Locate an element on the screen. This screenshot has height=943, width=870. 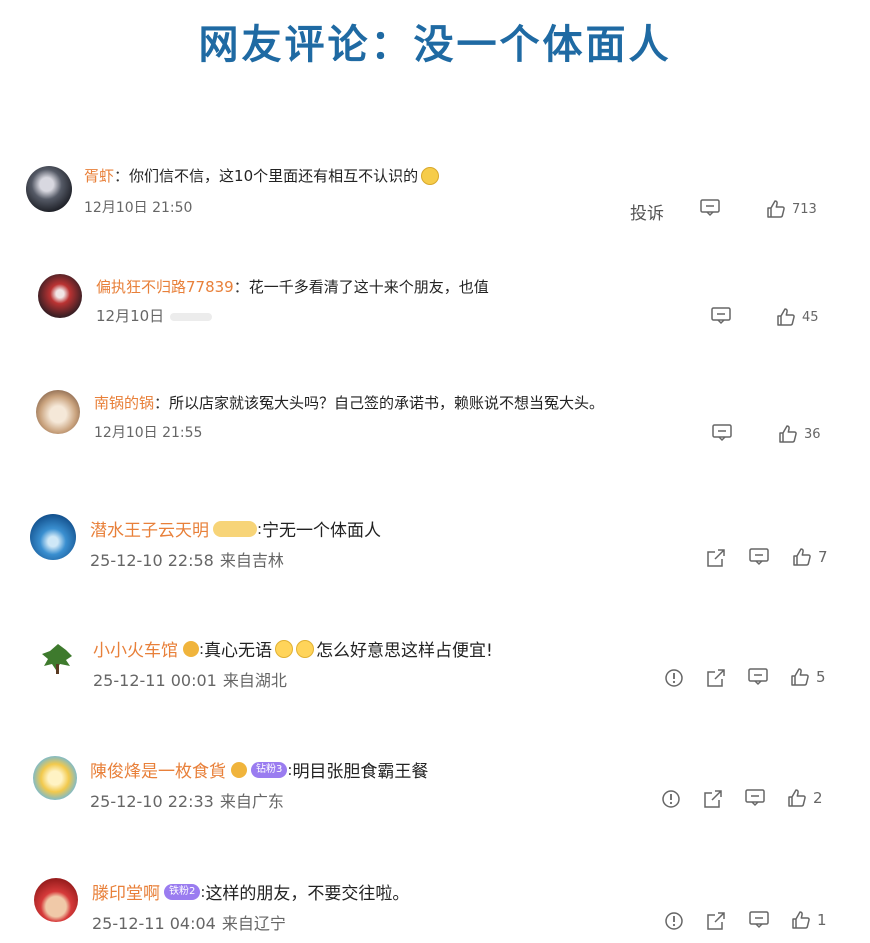
timestamp: 25-12-10 22:33 is located at coordinates (152, 801).